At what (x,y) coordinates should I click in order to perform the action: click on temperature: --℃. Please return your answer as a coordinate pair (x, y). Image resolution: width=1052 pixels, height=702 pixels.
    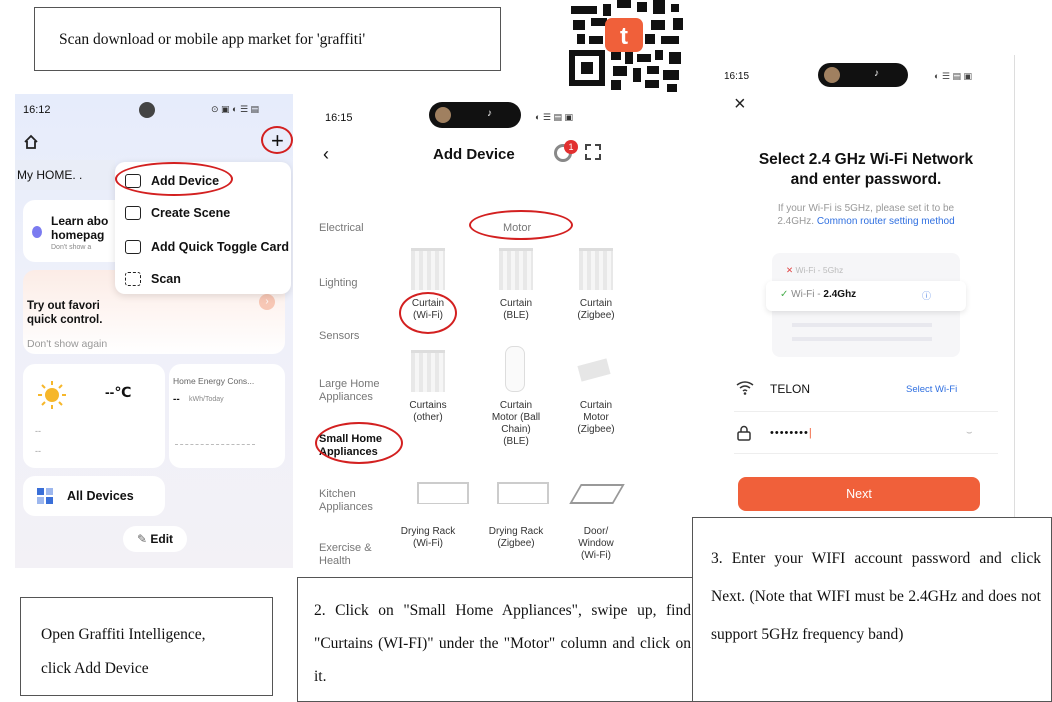
    Looking at the image, I should click on (118, 392).